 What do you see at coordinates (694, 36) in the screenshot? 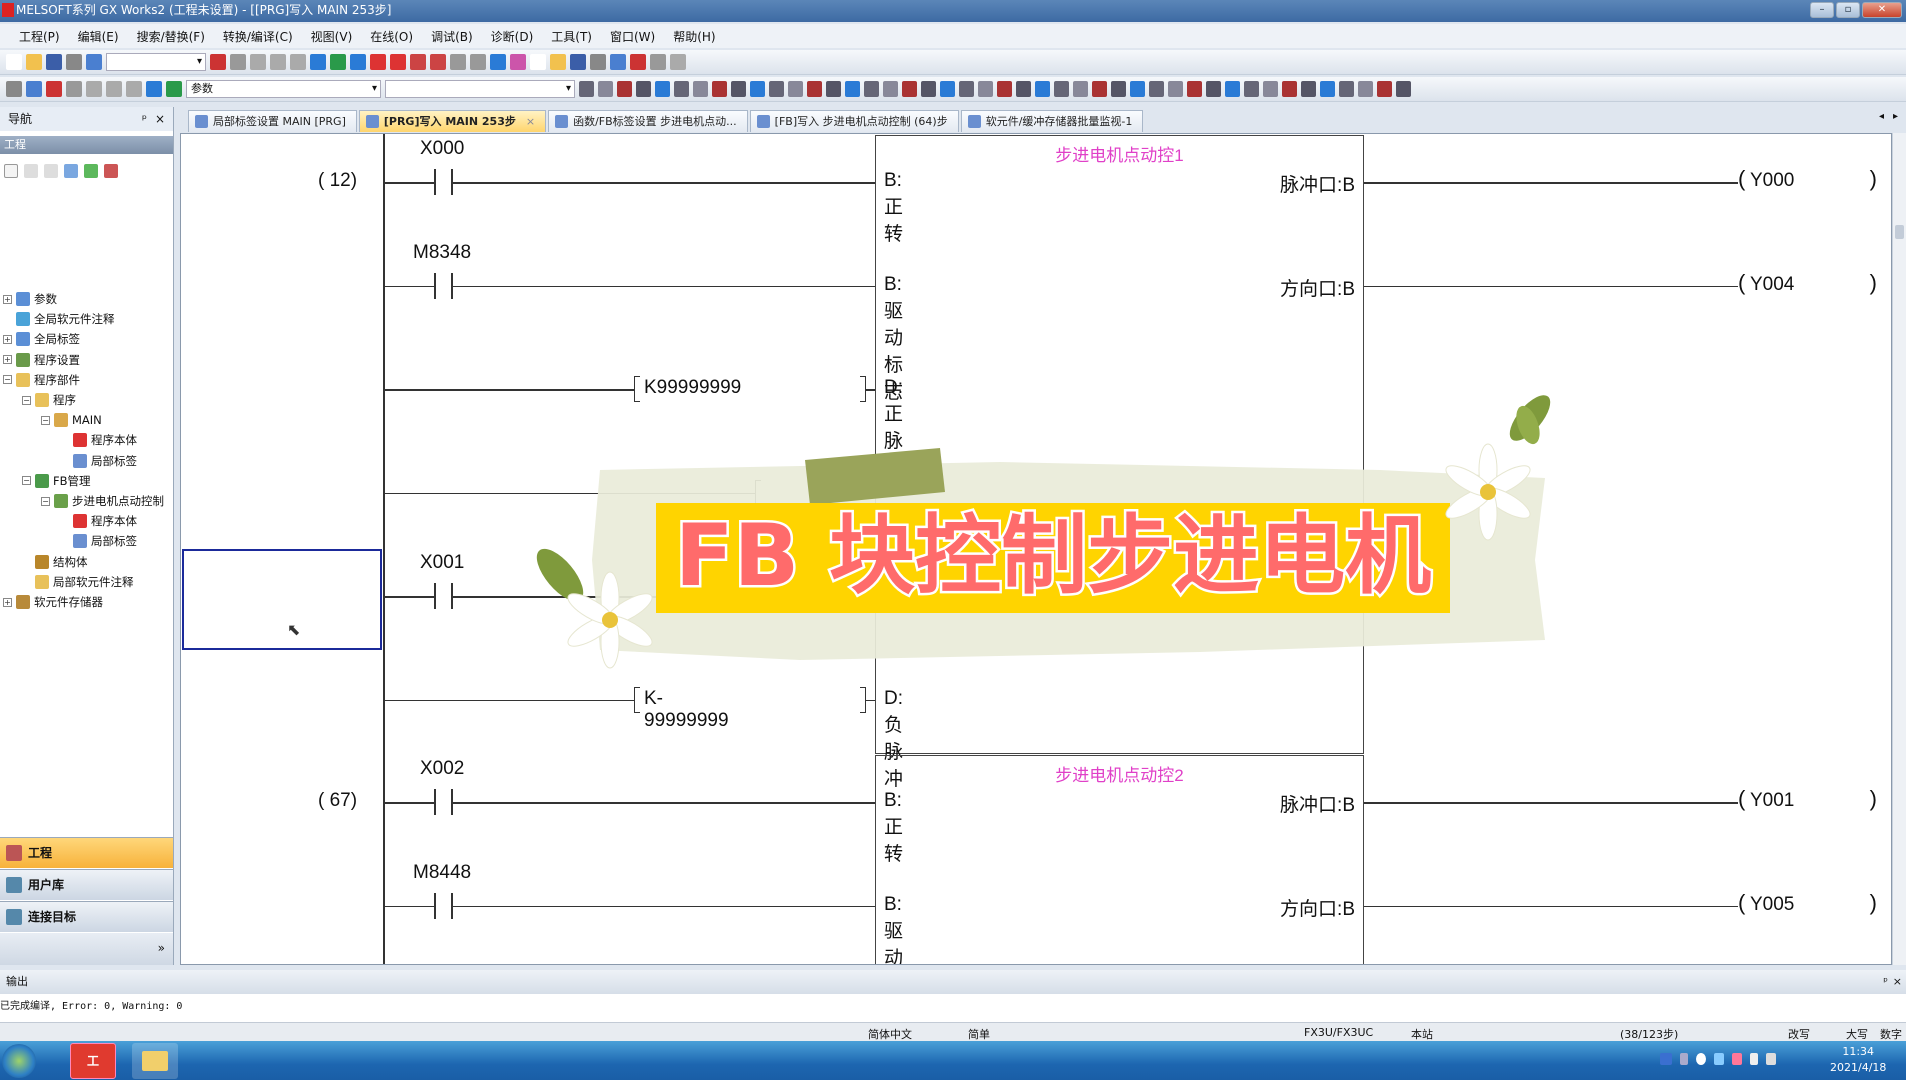
I see `menu-item: 帮助(H)` at bounding box center [694, 36].